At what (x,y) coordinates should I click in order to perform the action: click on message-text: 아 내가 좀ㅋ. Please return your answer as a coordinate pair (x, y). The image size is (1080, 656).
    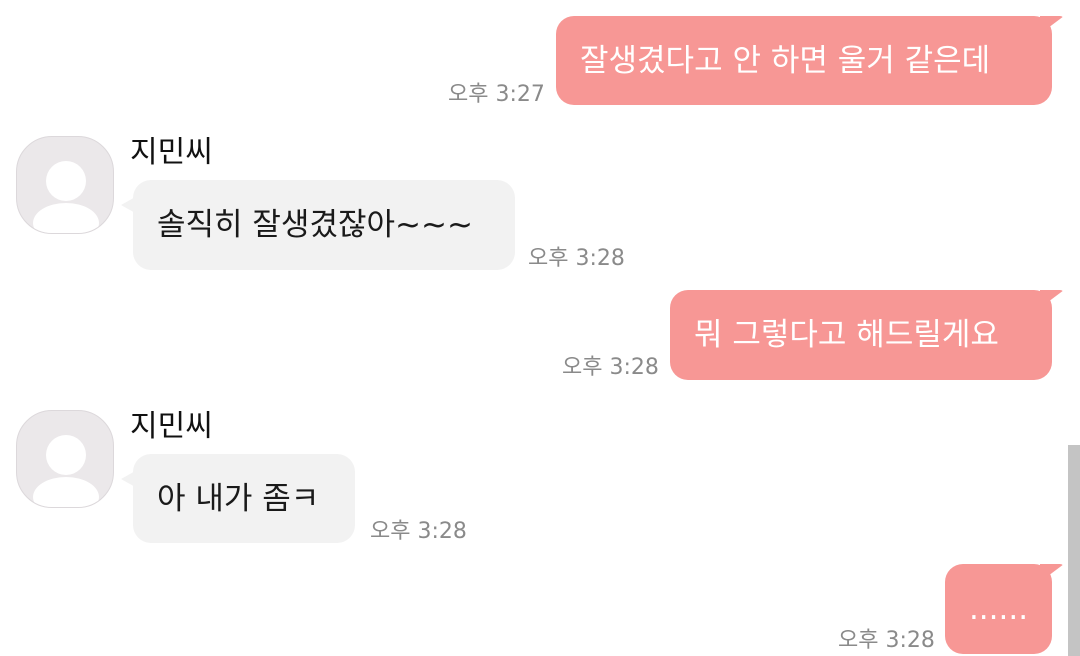
    Looking at the image, I should click on (238, 498).